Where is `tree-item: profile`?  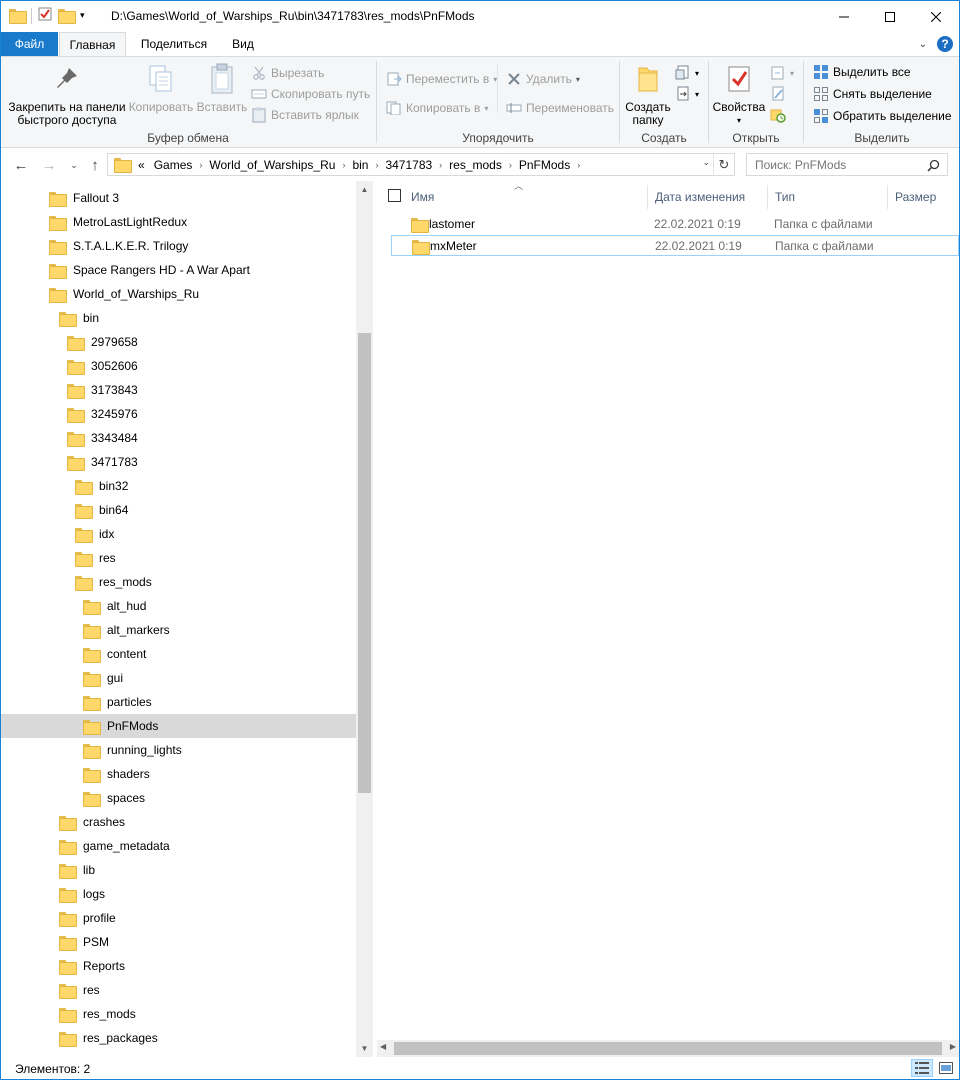
tree-item: profile is located at coordinates (178, 918).